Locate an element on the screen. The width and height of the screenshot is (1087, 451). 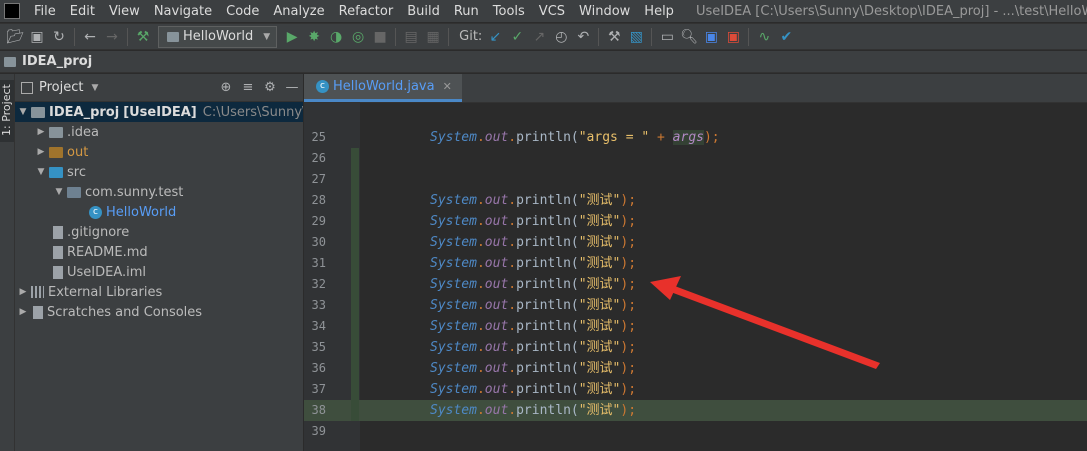
line-number: 28 is located at coordinates (315, 200).